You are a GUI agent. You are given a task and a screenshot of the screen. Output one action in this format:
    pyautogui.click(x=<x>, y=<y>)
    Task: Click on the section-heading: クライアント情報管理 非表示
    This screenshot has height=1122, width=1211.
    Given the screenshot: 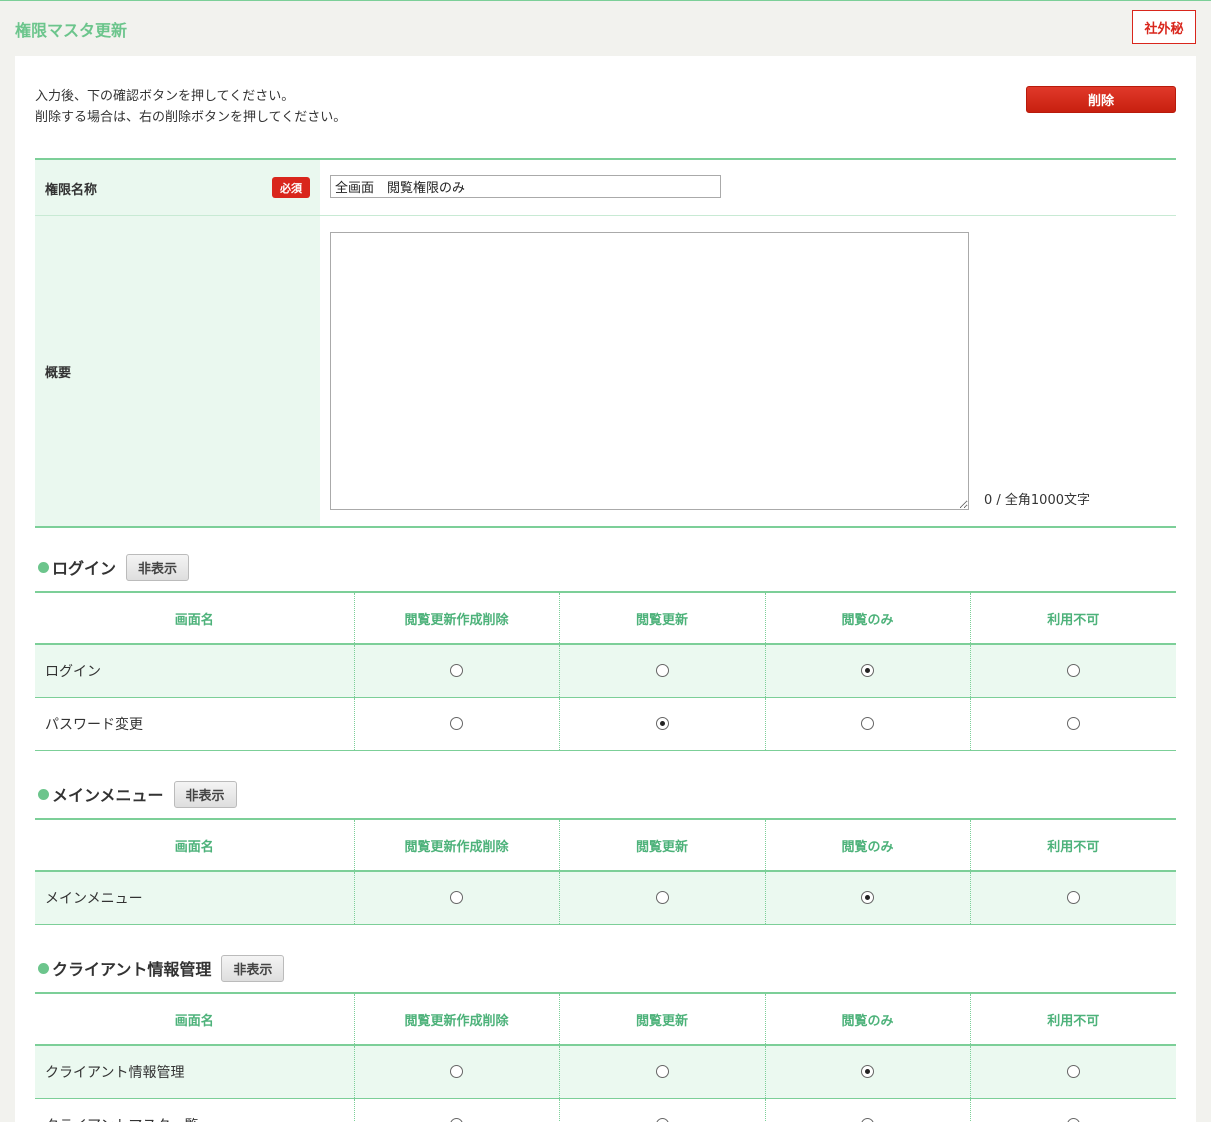 What is the action you would take?
    pyautogui.click(x=160, y=968)
    